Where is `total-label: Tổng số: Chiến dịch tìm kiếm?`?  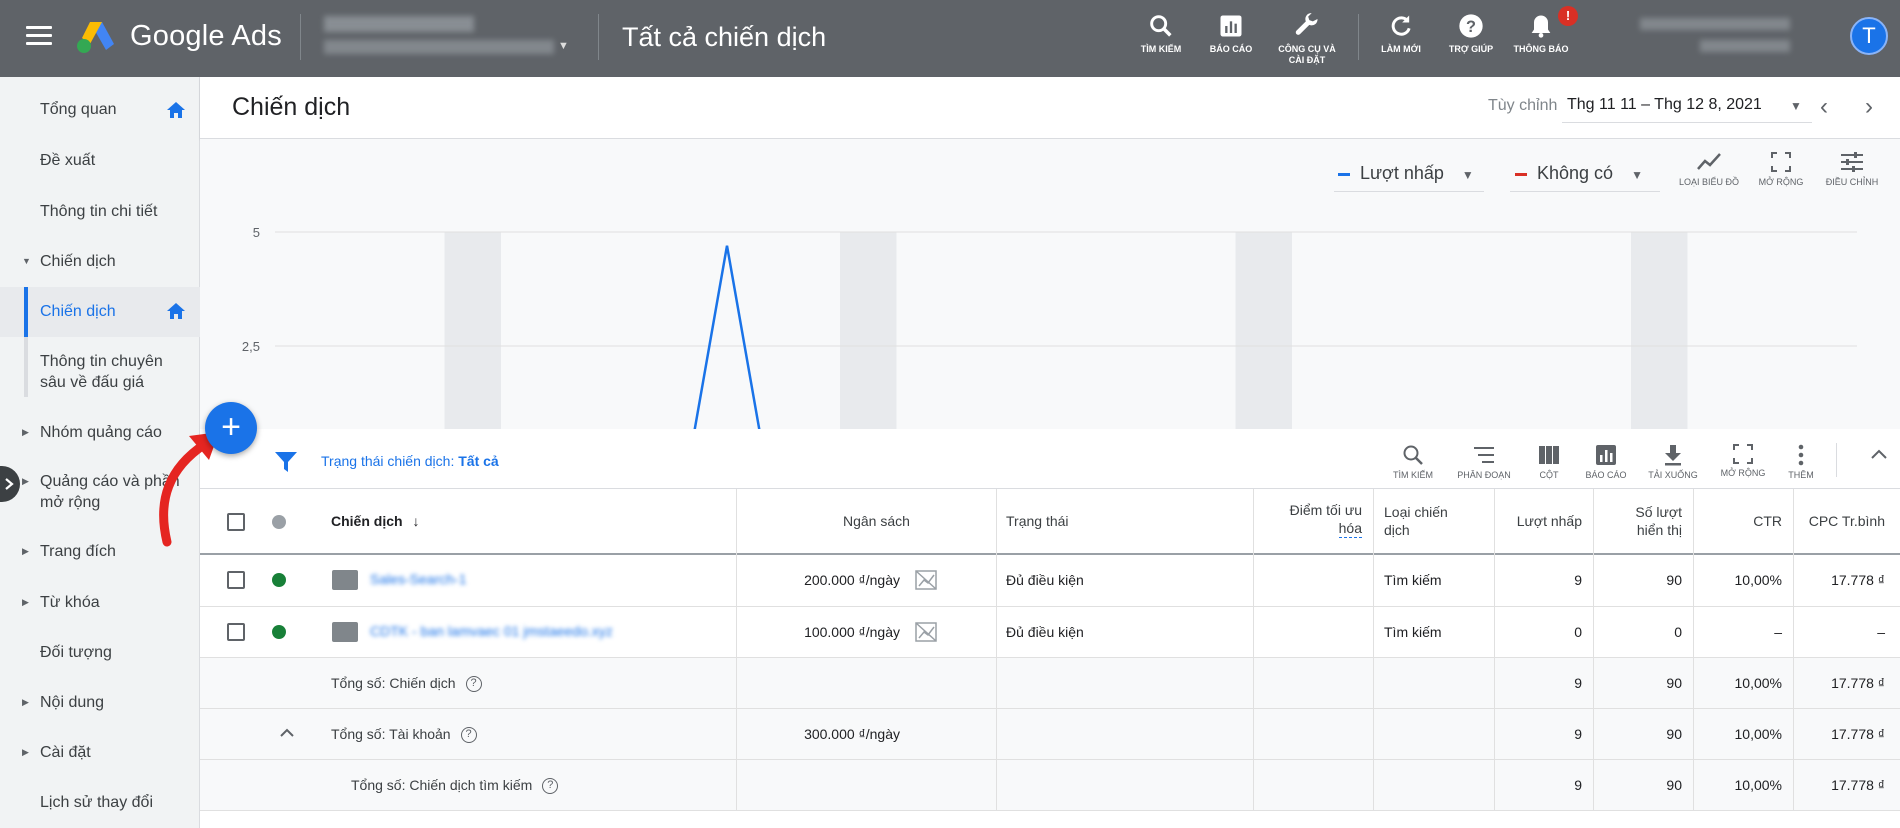 total-label: Tổng số: Chiến dịch tìm kiếm? is located at coordinates (455, 785).